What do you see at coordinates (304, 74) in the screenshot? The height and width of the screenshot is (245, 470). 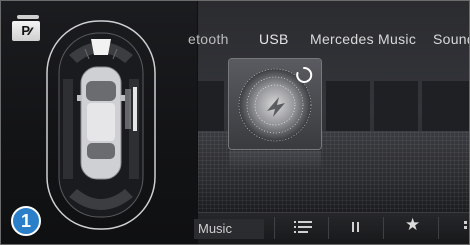 I see `loading-spinner-icon` at bounding box center [304, 74].